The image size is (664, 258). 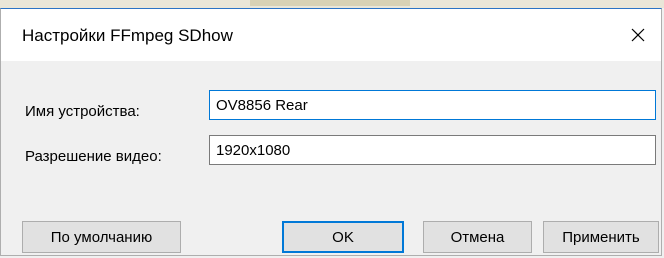 What do you see at coordinates (477, 237) in the screenshot?
I see `cancel-button: Отмена` at bounding box center [477, 237].